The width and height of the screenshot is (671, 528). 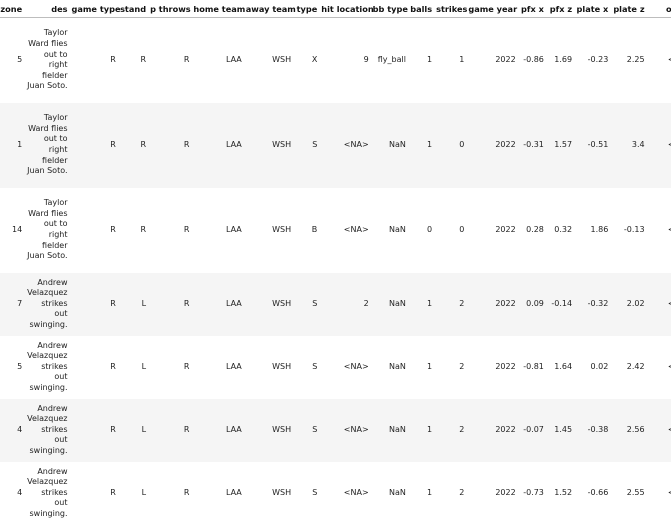 What do you see at coordinates (533, 9) in the screenshot?
I see `column-header: pfx x` at bounding box center [533, 9].